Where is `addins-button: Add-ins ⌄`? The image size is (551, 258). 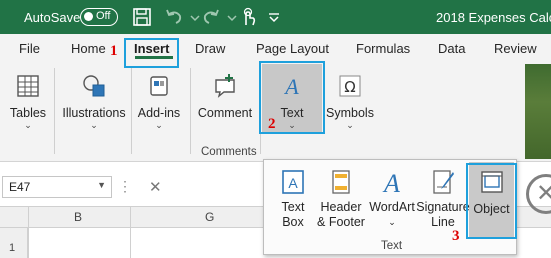
addins-button: Add-ins ⌄ is located at coordinates (159, 101).